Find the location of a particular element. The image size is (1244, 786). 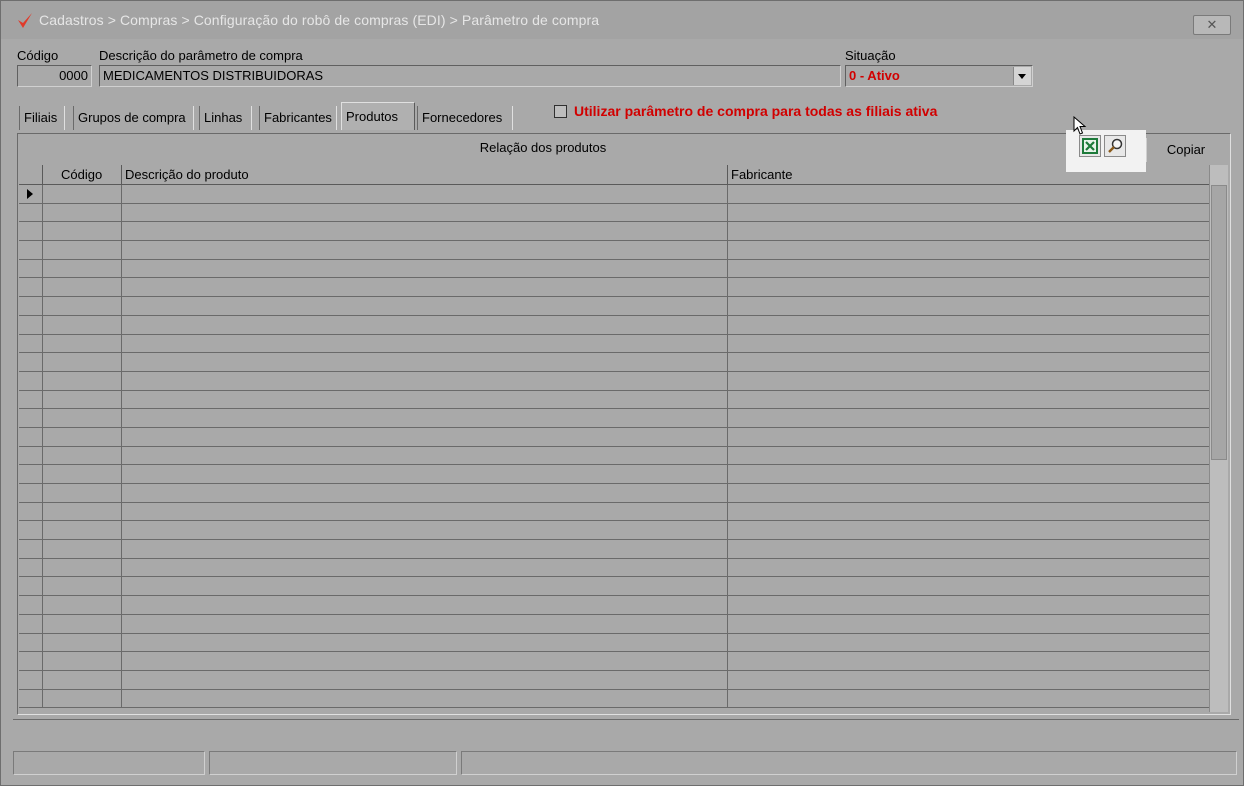

header-codigo: Código is located at coordinates (82, 174).